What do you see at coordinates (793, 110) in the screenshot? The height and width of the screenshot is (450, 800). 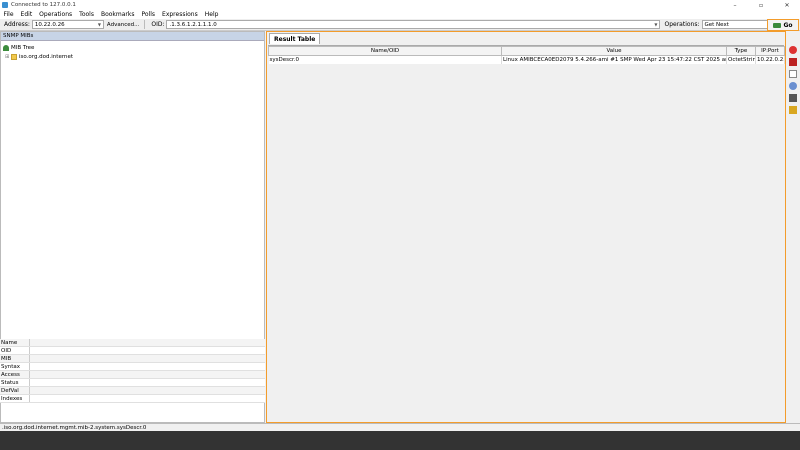 I see `graph-icon` at bounding box center [793, 110].